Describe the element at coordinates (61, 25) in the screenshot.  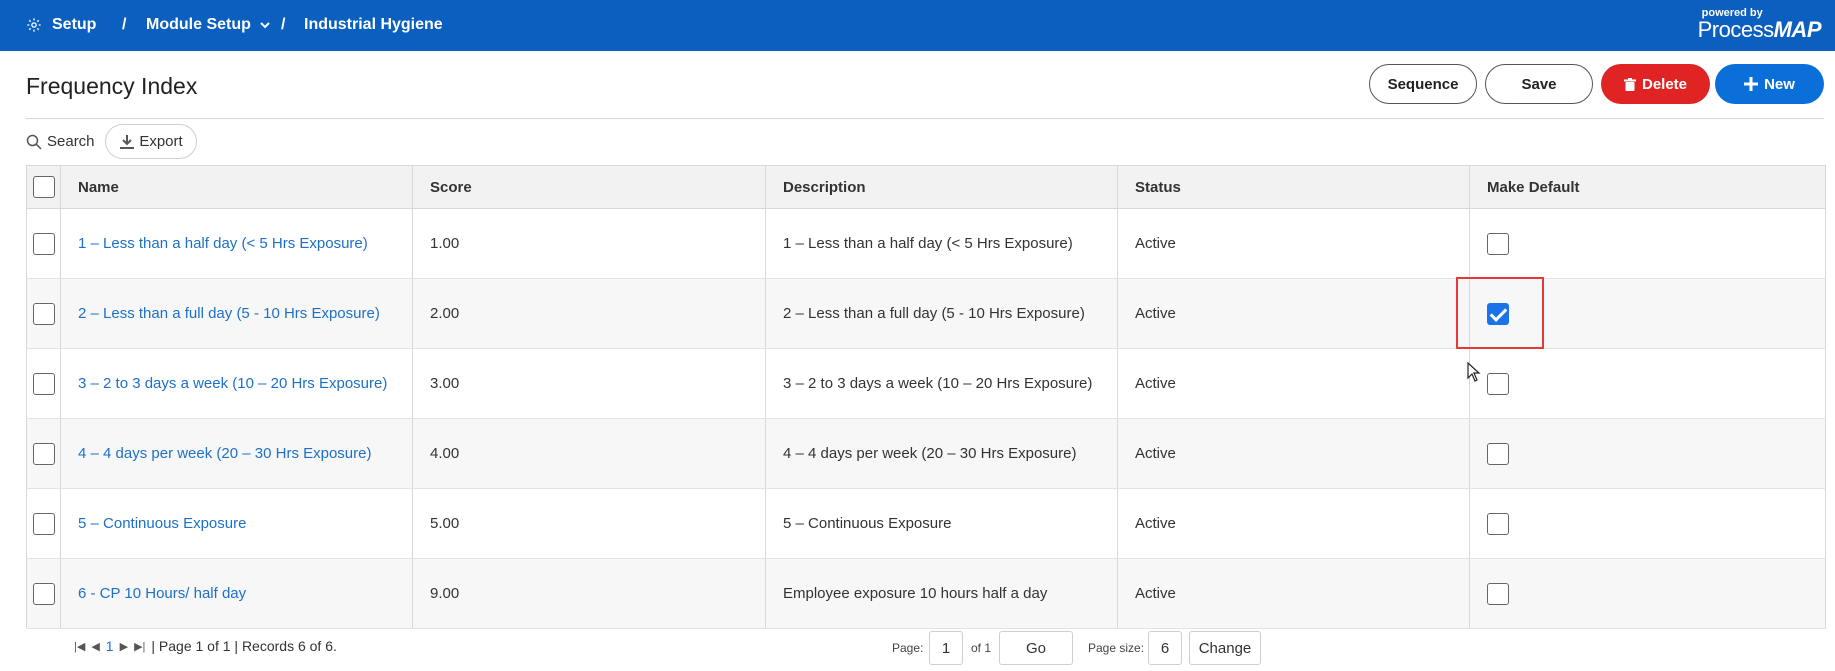
I see `breadcrumb-setup: Setup` at that location.